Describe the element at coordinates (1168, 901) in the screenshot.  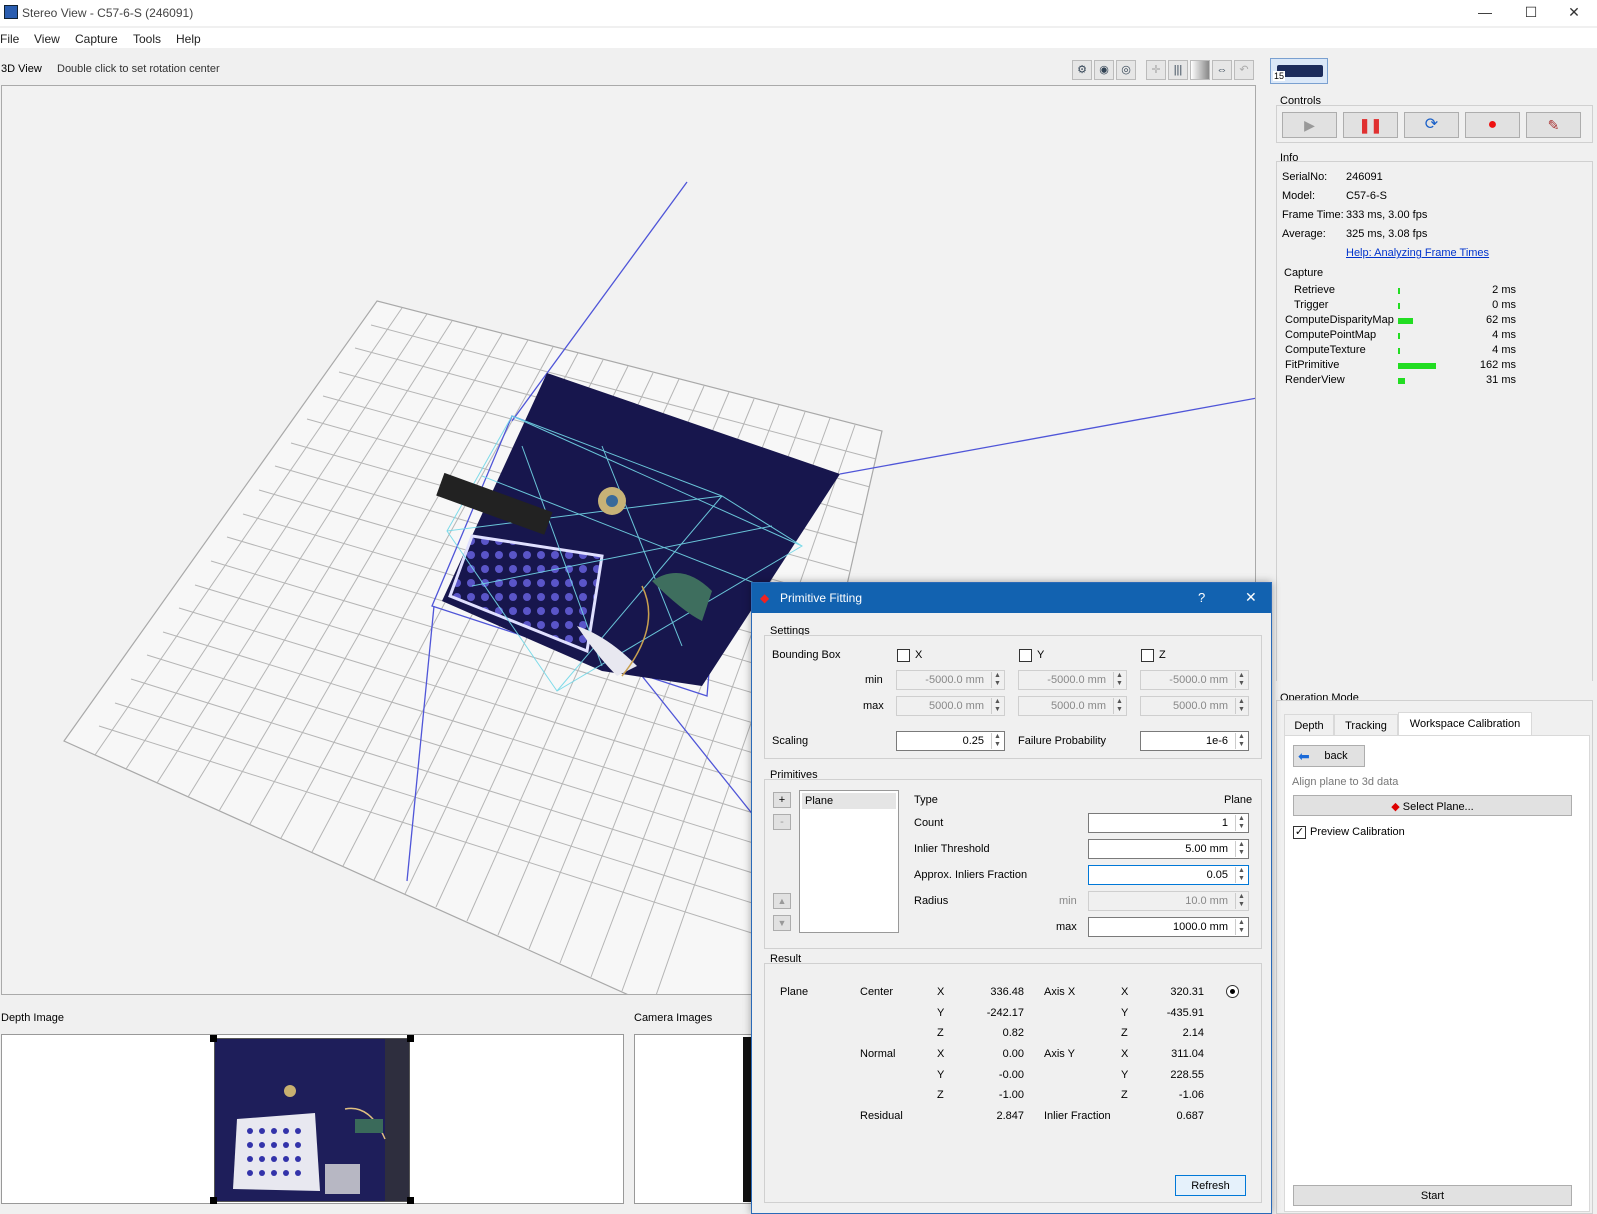
I see `radius-min-field: 10.0 mm ▲ ▼` at that location.